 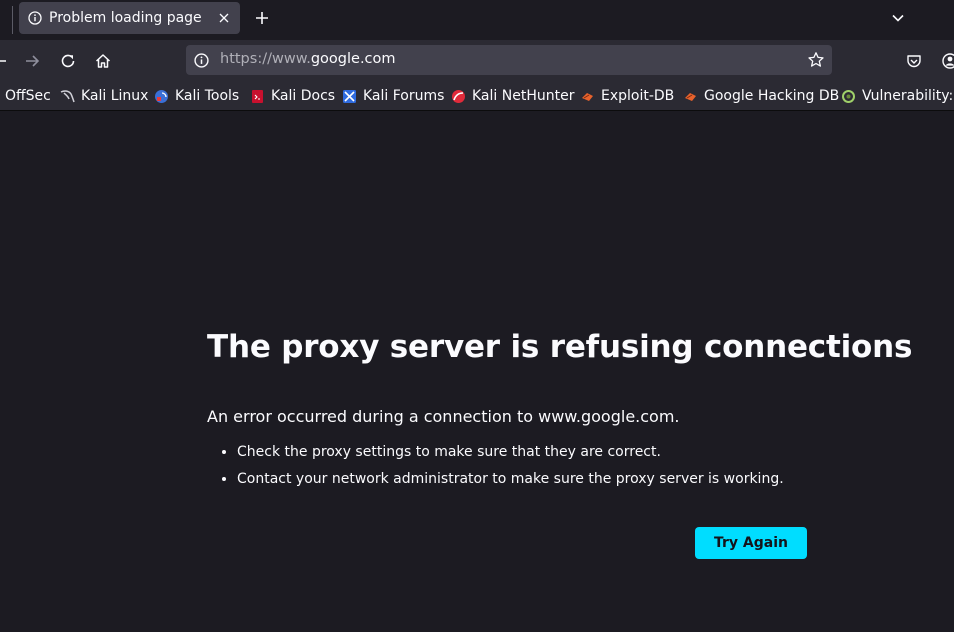 I want to click on bookmark-offsec: OffSec, so click(x=28, y=96).